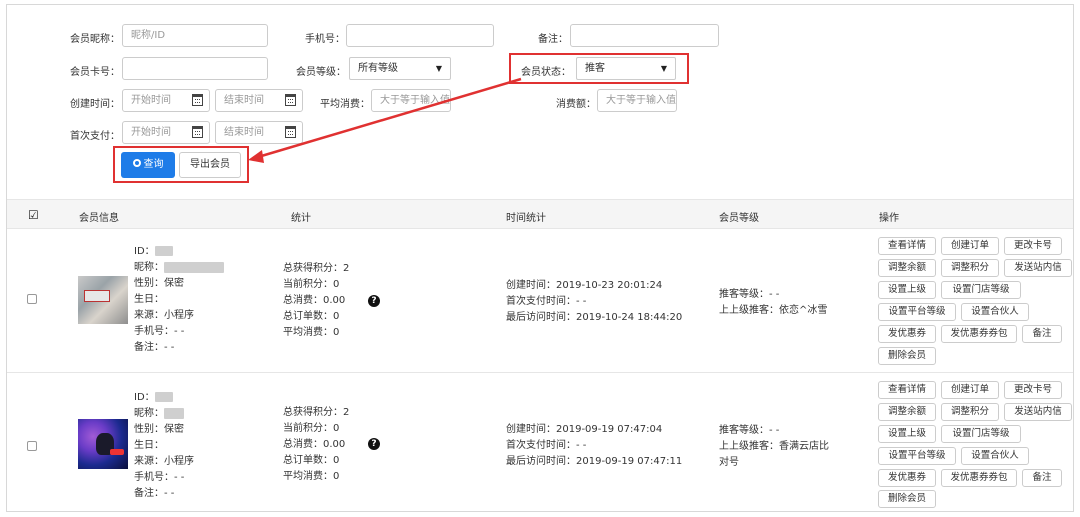  I want to click on time-created: 创建时间：2019-10-23 20:01:24, so click(584, 285).